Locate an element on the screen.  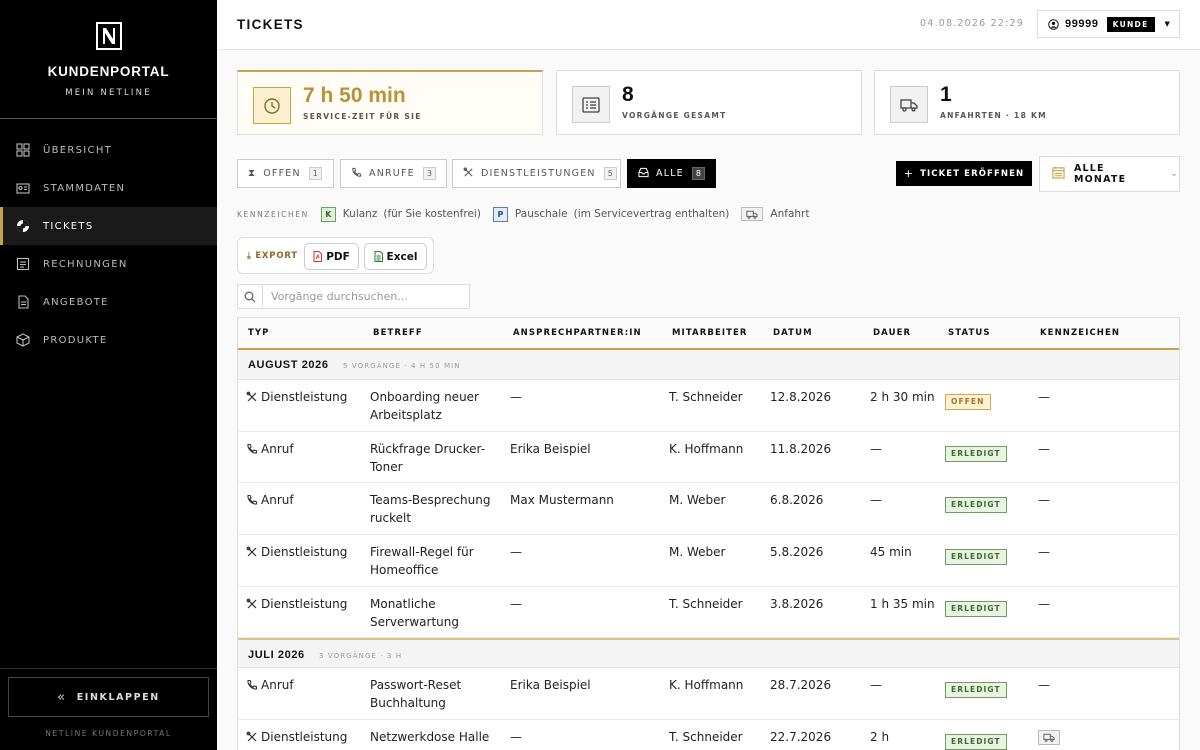
stat-card-service-time: 7 h 50 min SERVICE-ZEIT FÜR SIE is located at coordinates (390, 102).